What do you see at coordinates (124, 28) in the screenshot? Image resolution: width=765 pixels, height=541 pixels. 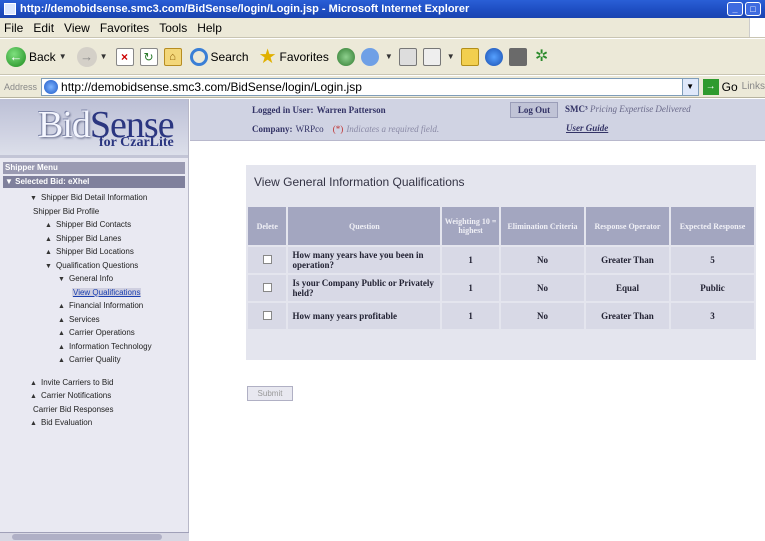 I see `menu-favorites: Favorites` at bounding box center [124, 28].